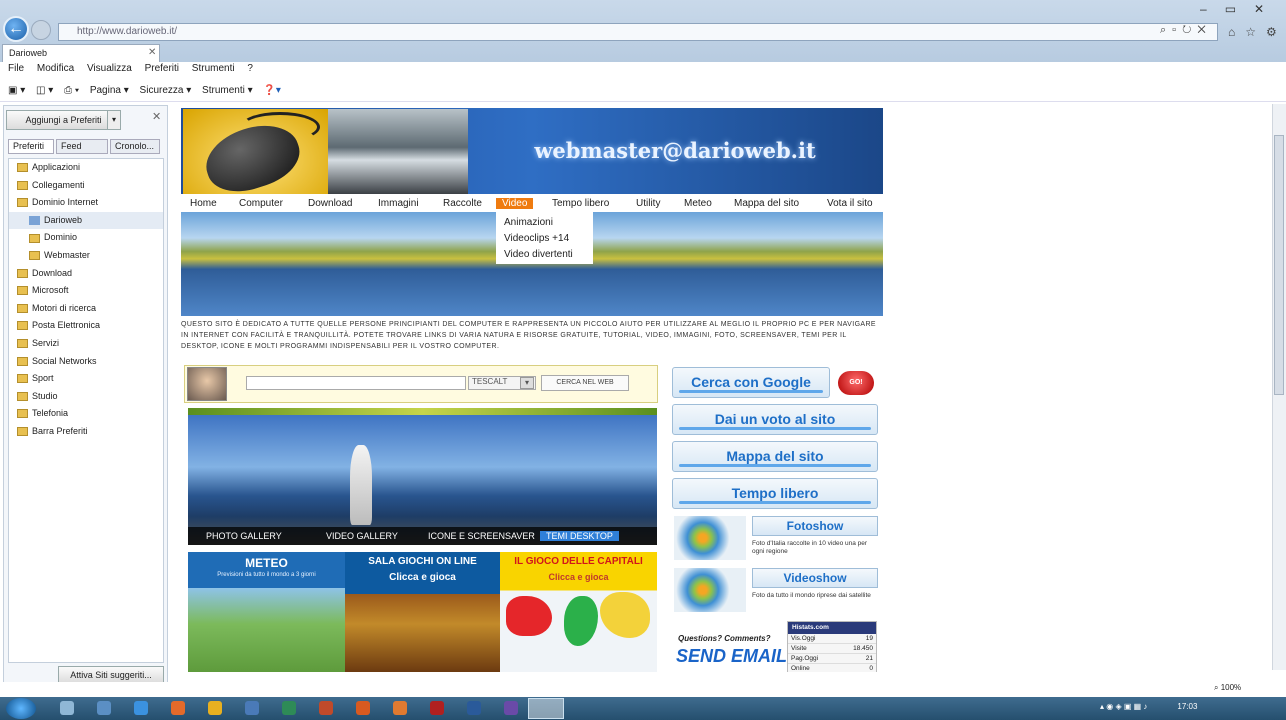  What do you see at coordinates (289, 708) in the screenshot?
I see `wordpress-icon` at bounding box center [289, 708].